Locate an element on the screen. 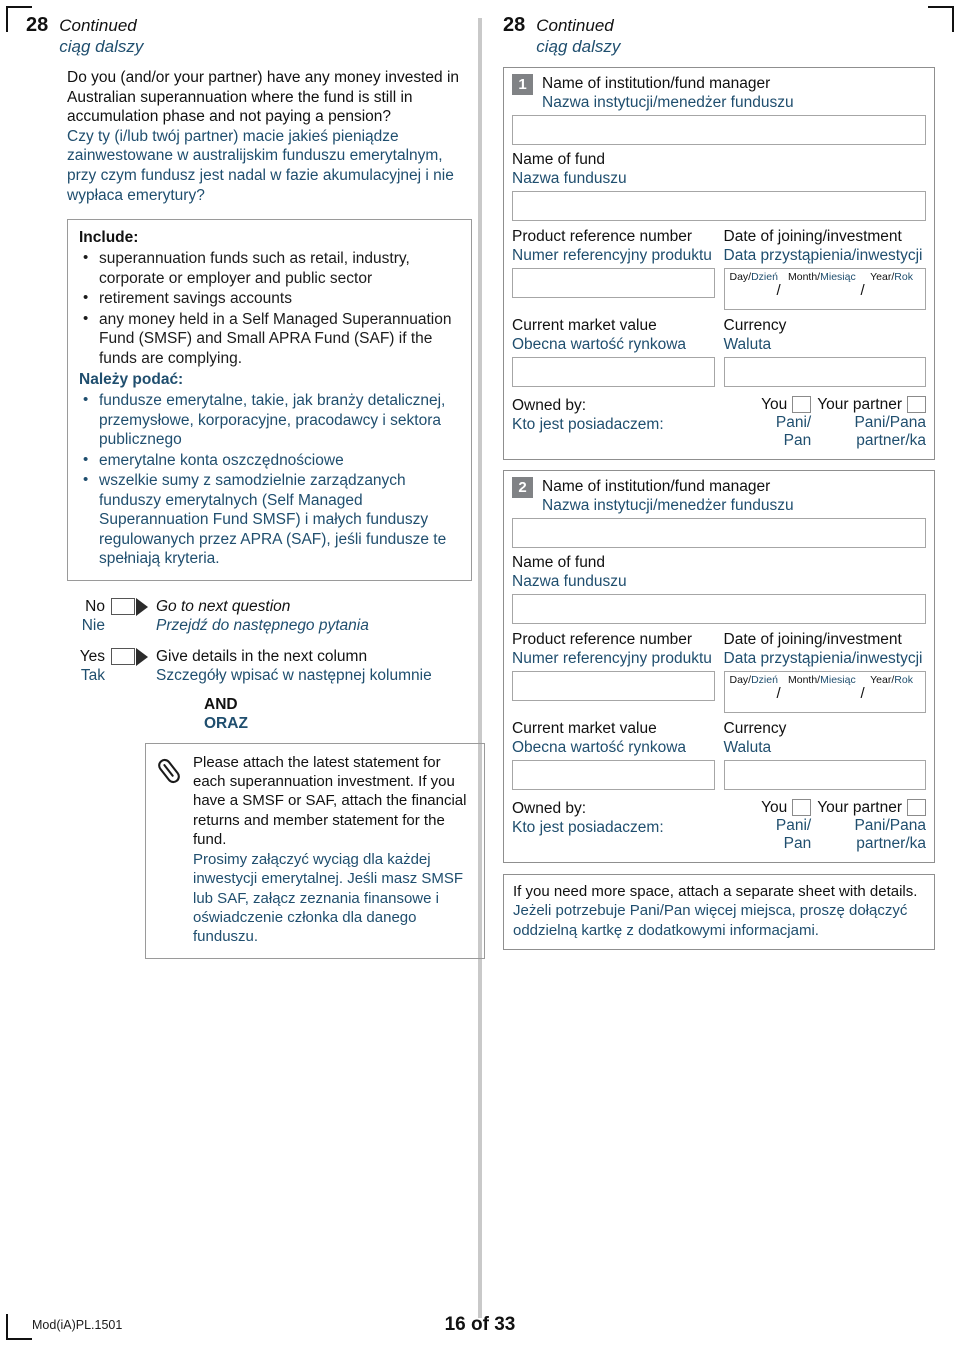  you-label-en: You is located at coordinates (774, 404).